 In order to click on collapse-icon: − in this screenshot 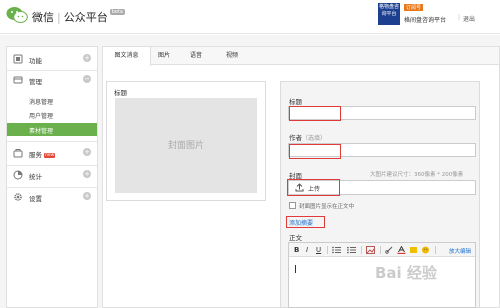, I will do `click(87, 79)`.